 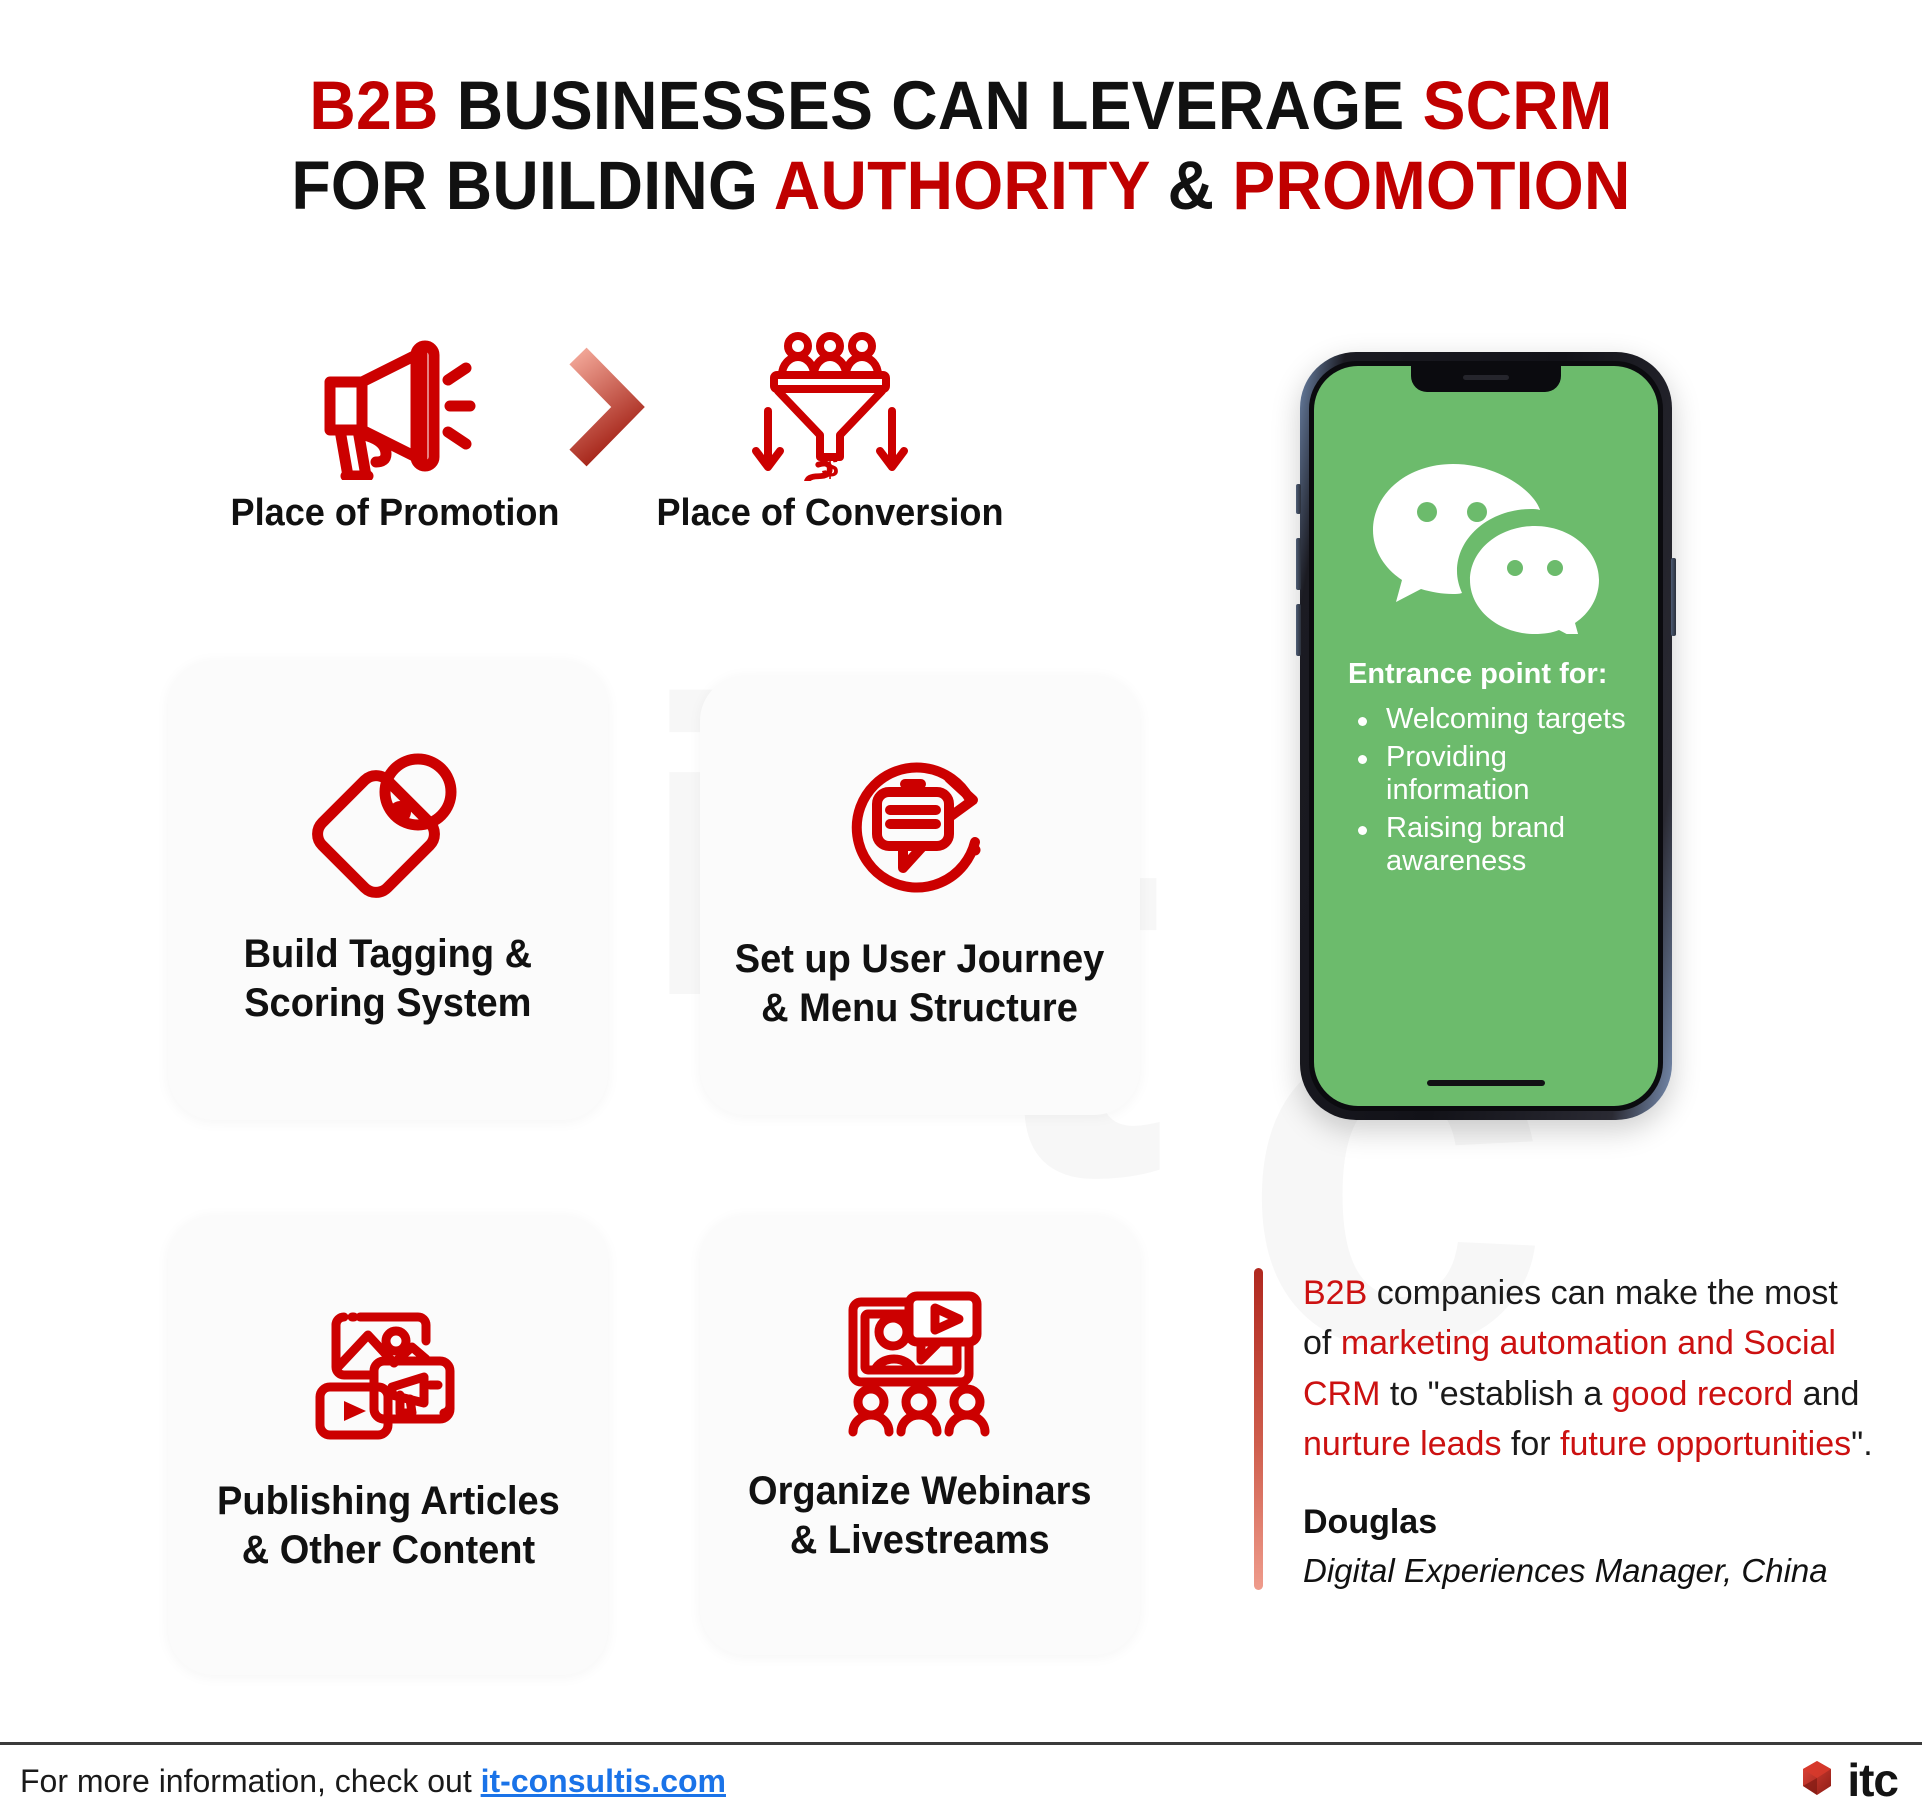 I want to click on quote-seg-good-record: good record, so click(x=1702, y=1393).